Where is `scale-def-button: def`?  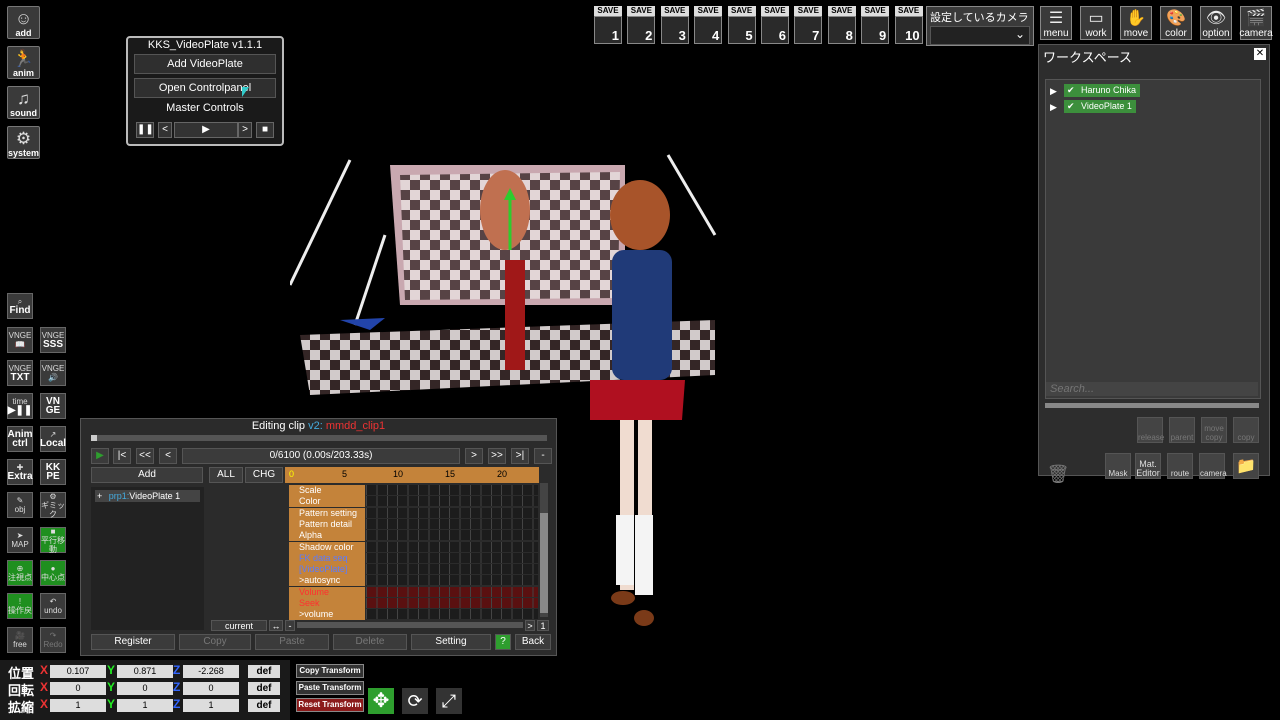
scale-def-button: def is located at coordinates (264, 705).